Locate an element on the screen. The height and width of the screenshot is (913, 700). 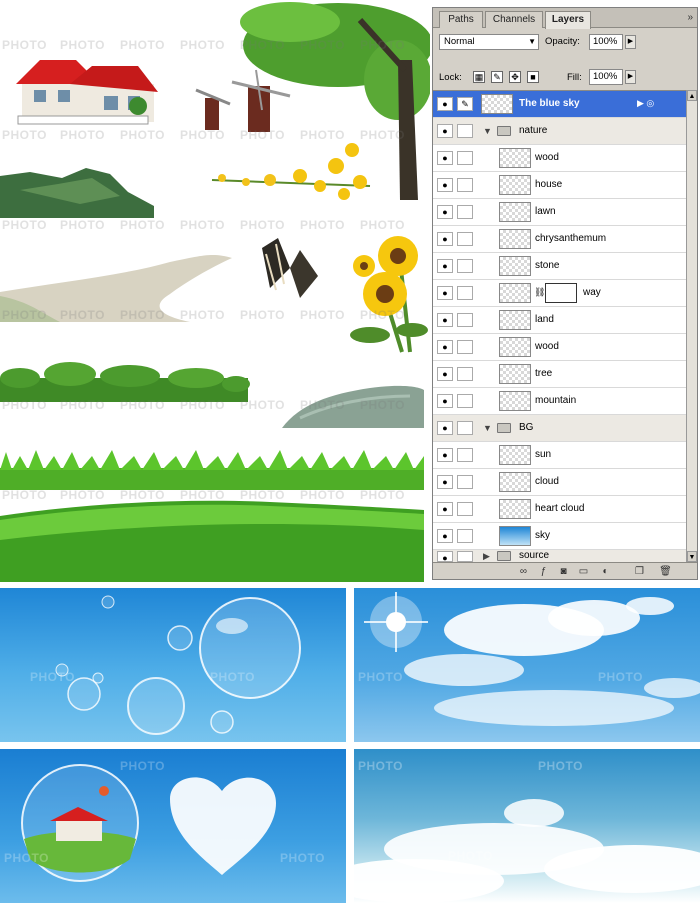
lawn-image is located at coordinates (212, 541).